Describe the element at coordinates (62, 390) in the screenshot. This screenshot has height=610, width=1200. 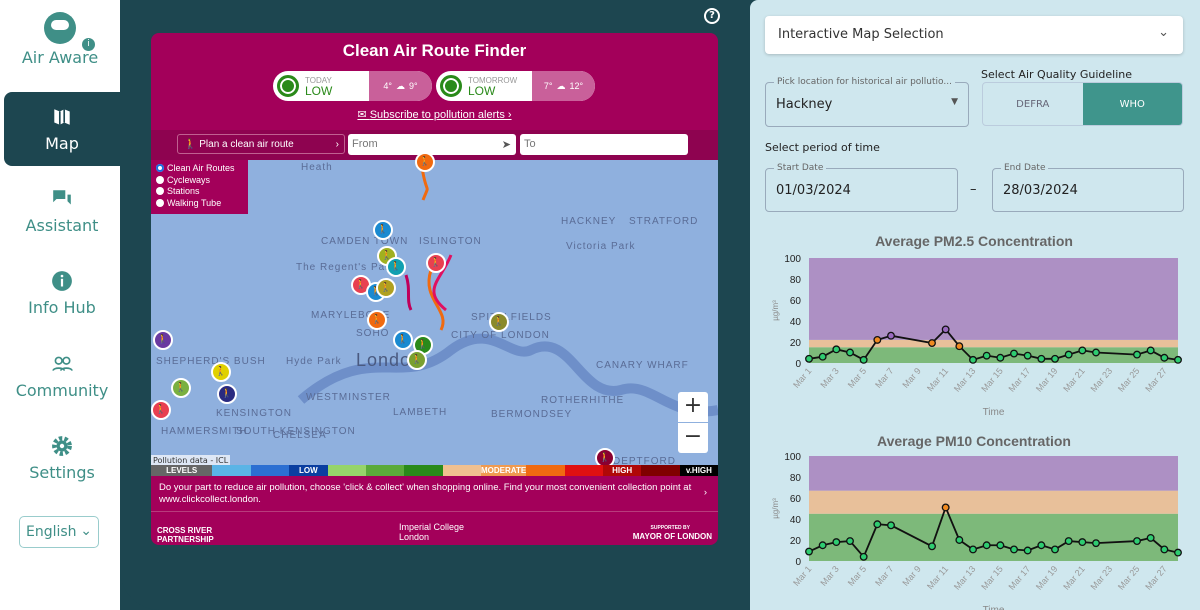
I see `sidebar-item-community: Community` at that location.